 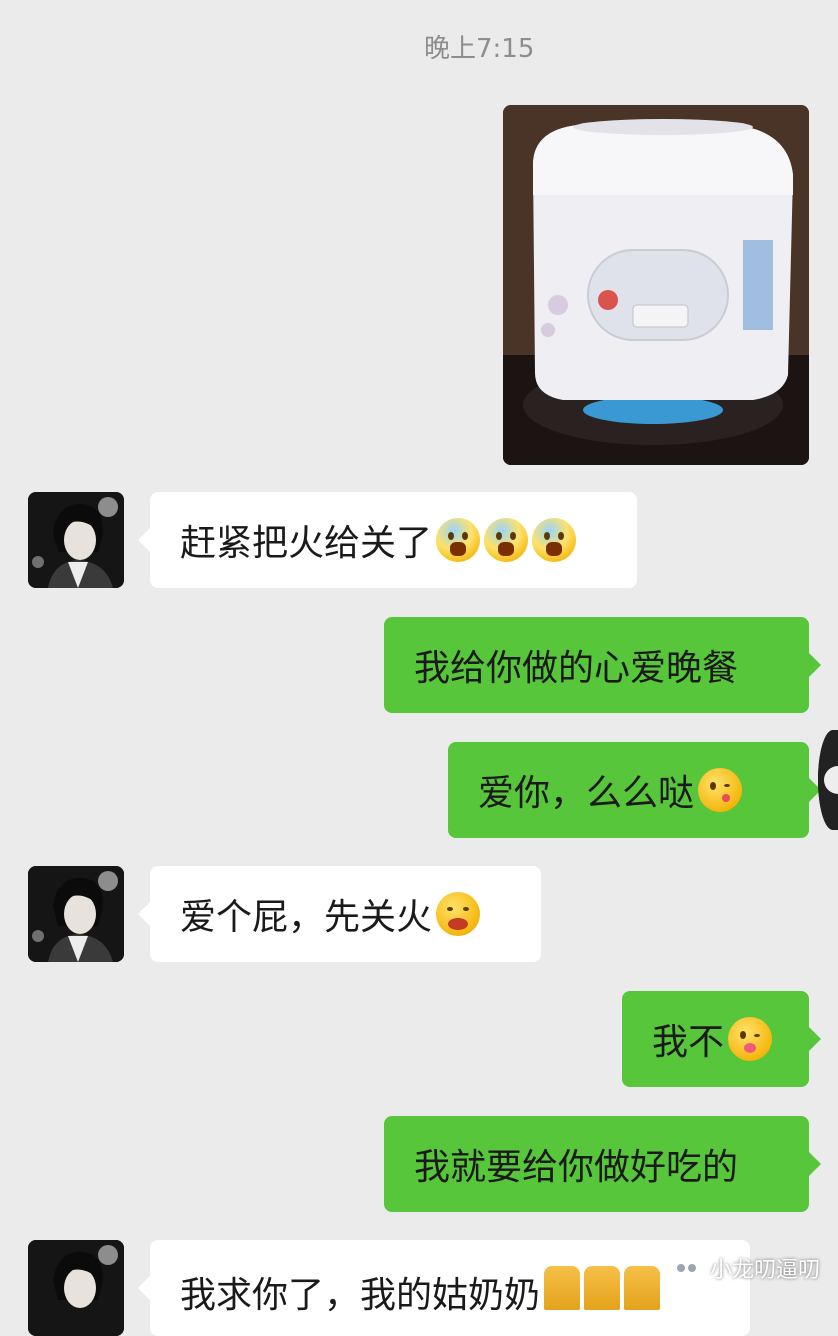 I want to click on message-bubble-received: 赶紧把火给关了, so click(x=387, y=540).